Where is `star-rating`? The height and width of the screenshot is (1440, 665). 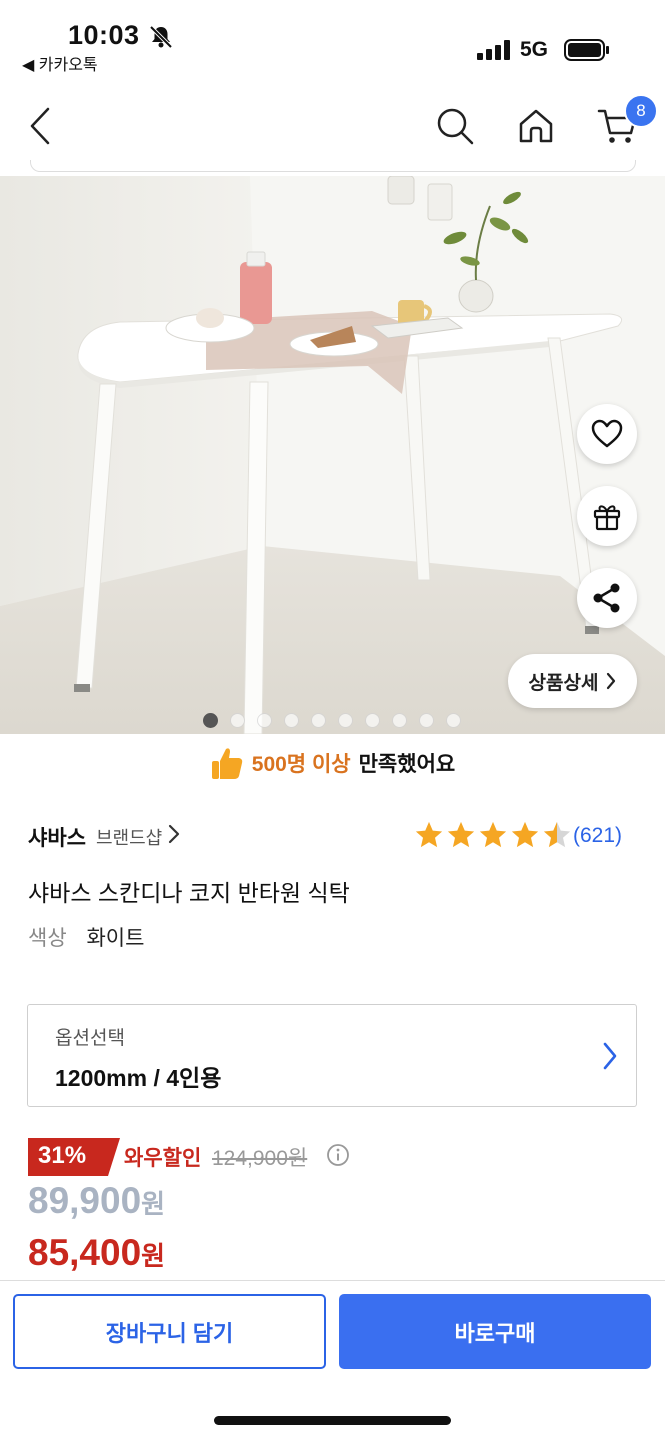
star-rating is located at coordinates (493, 835).